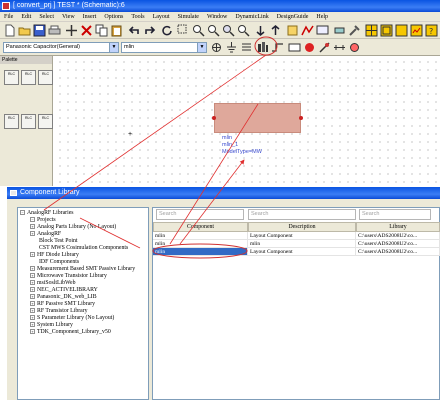 The height and width of the screenshot is (400, 440). I want to click on window-icon, so click(401, 30).